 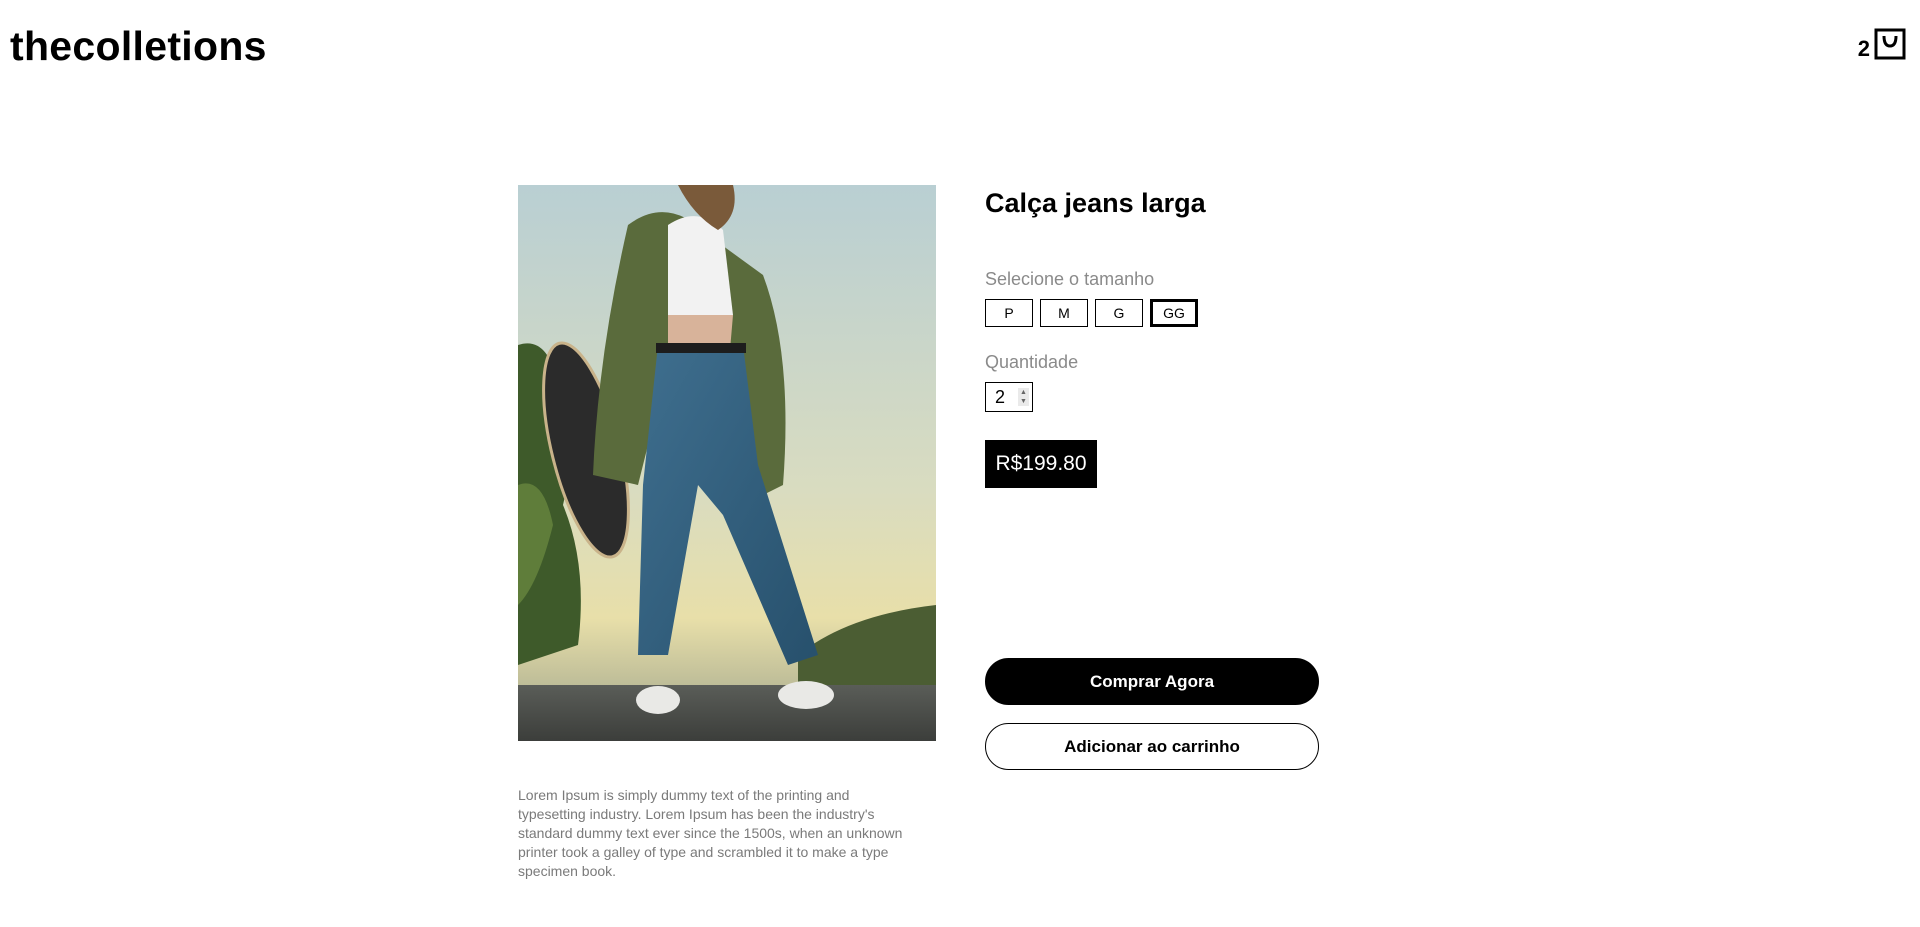 I want to click on size-option-m: M, so click(x=1064, y=313).